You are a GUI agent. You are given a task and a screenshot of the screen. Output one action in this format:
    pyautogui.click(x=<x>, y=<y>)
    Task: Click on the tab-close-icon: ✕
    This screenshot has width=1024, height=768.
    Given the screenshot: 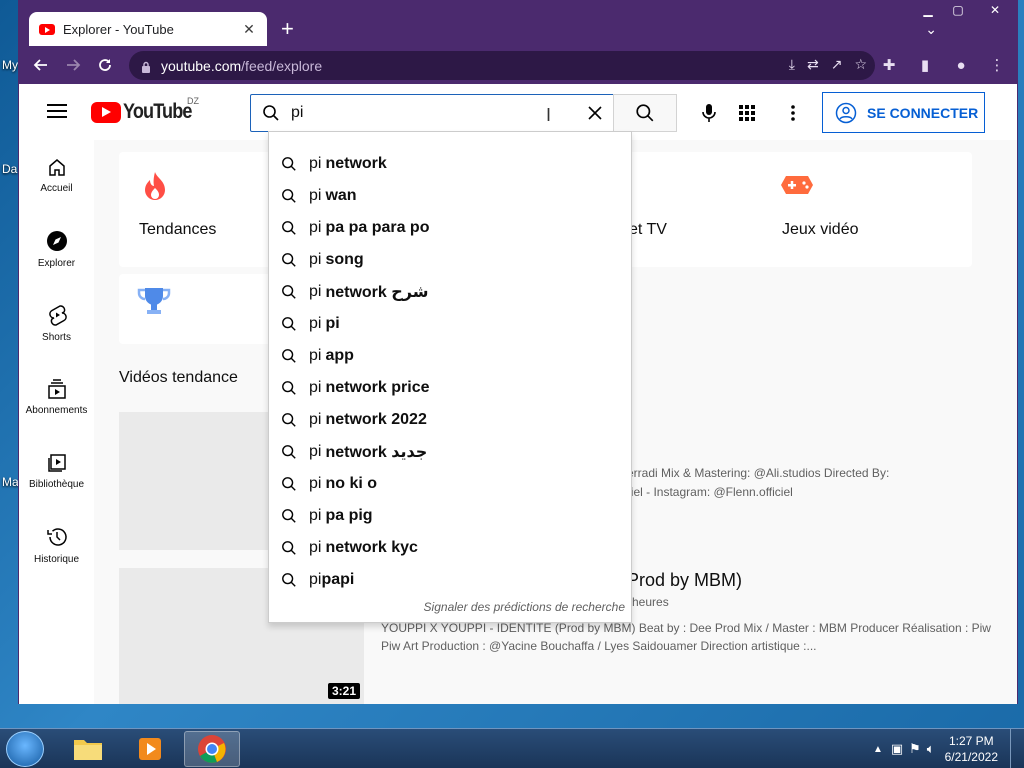 What is the action you would take?
    pyautogui.click(x=249, y=29)
    